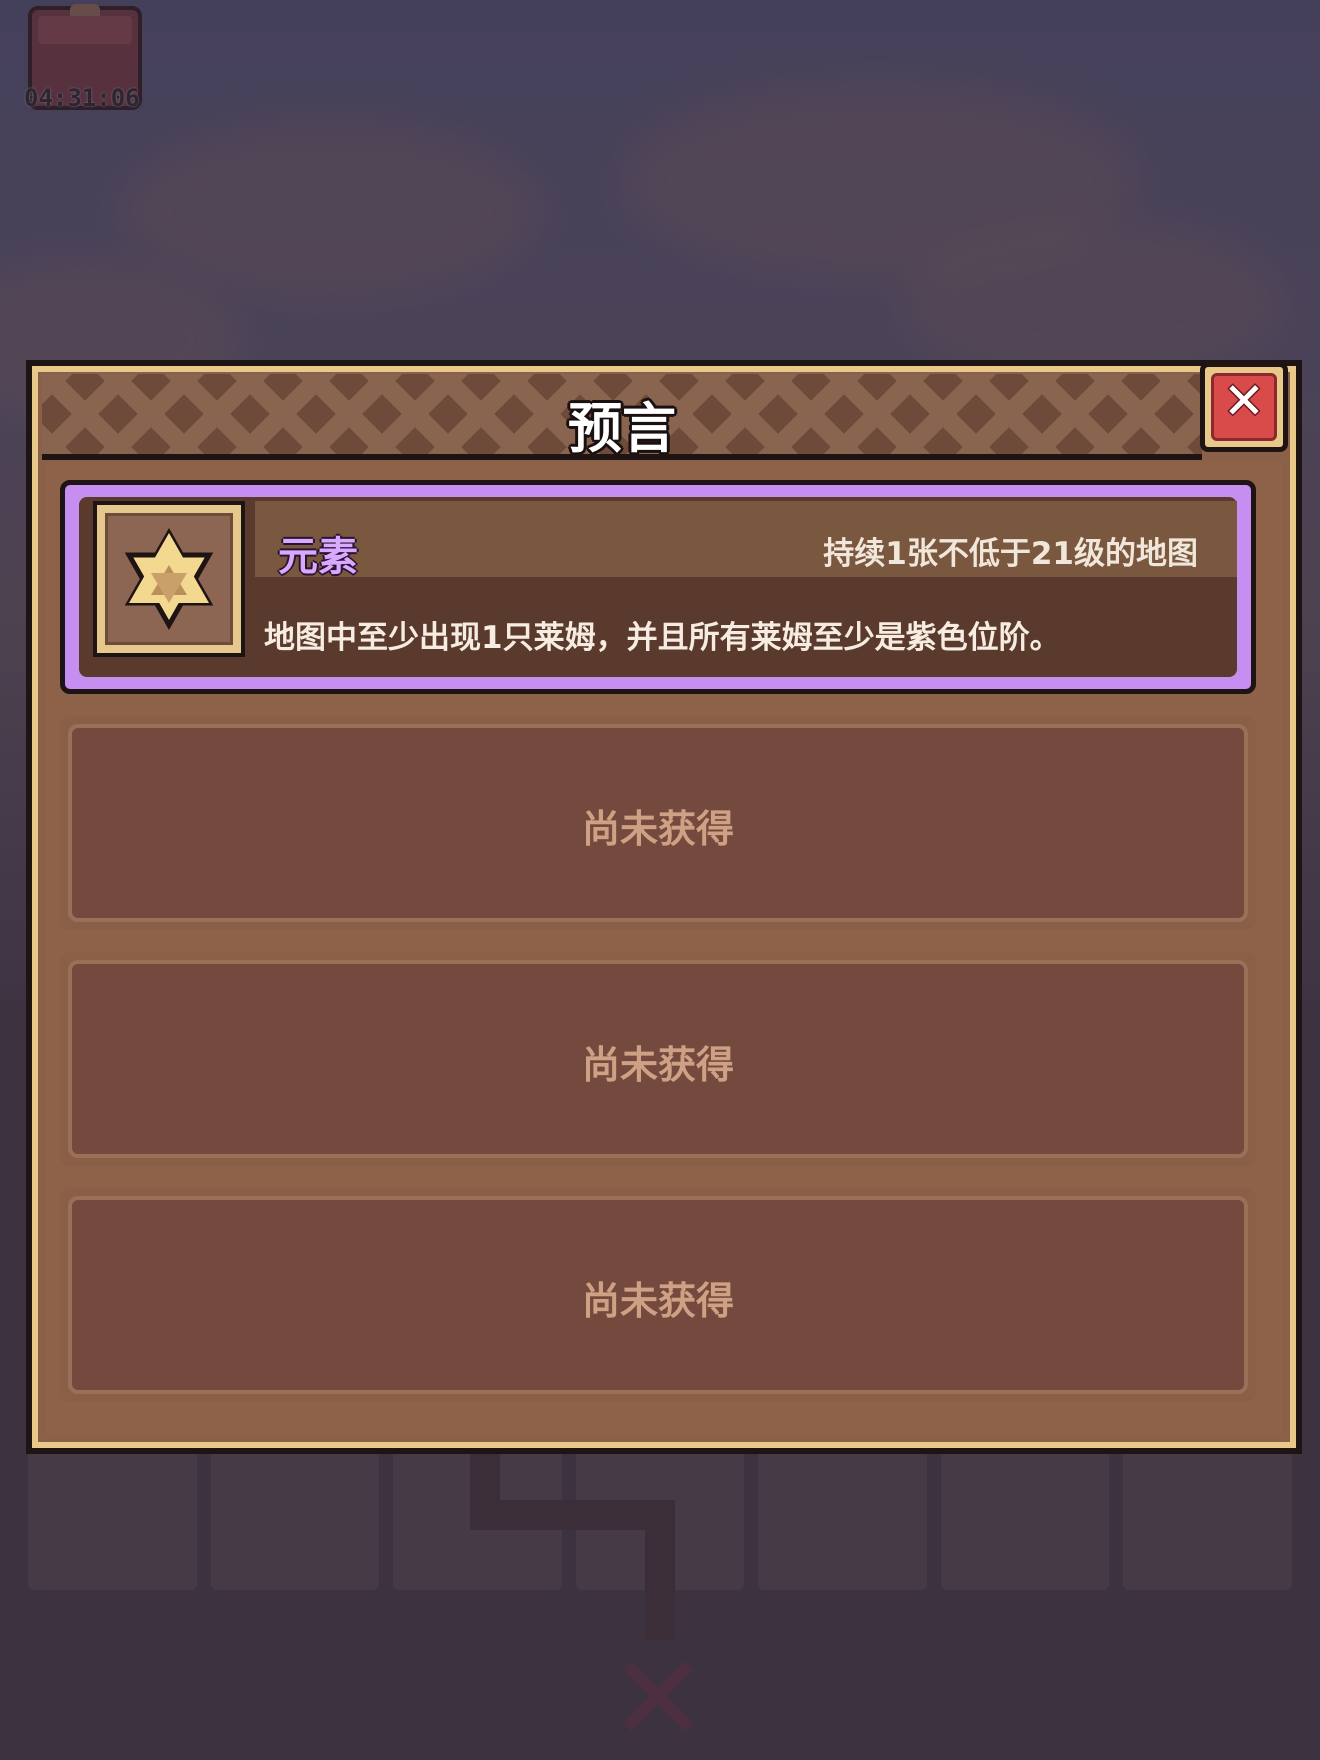 The width and height of the screenshot is (1320, 1760). Describe the element at coordinates (658, 1695) in the screenshot. I see `map-end-marker-icon: ✕` at that location.